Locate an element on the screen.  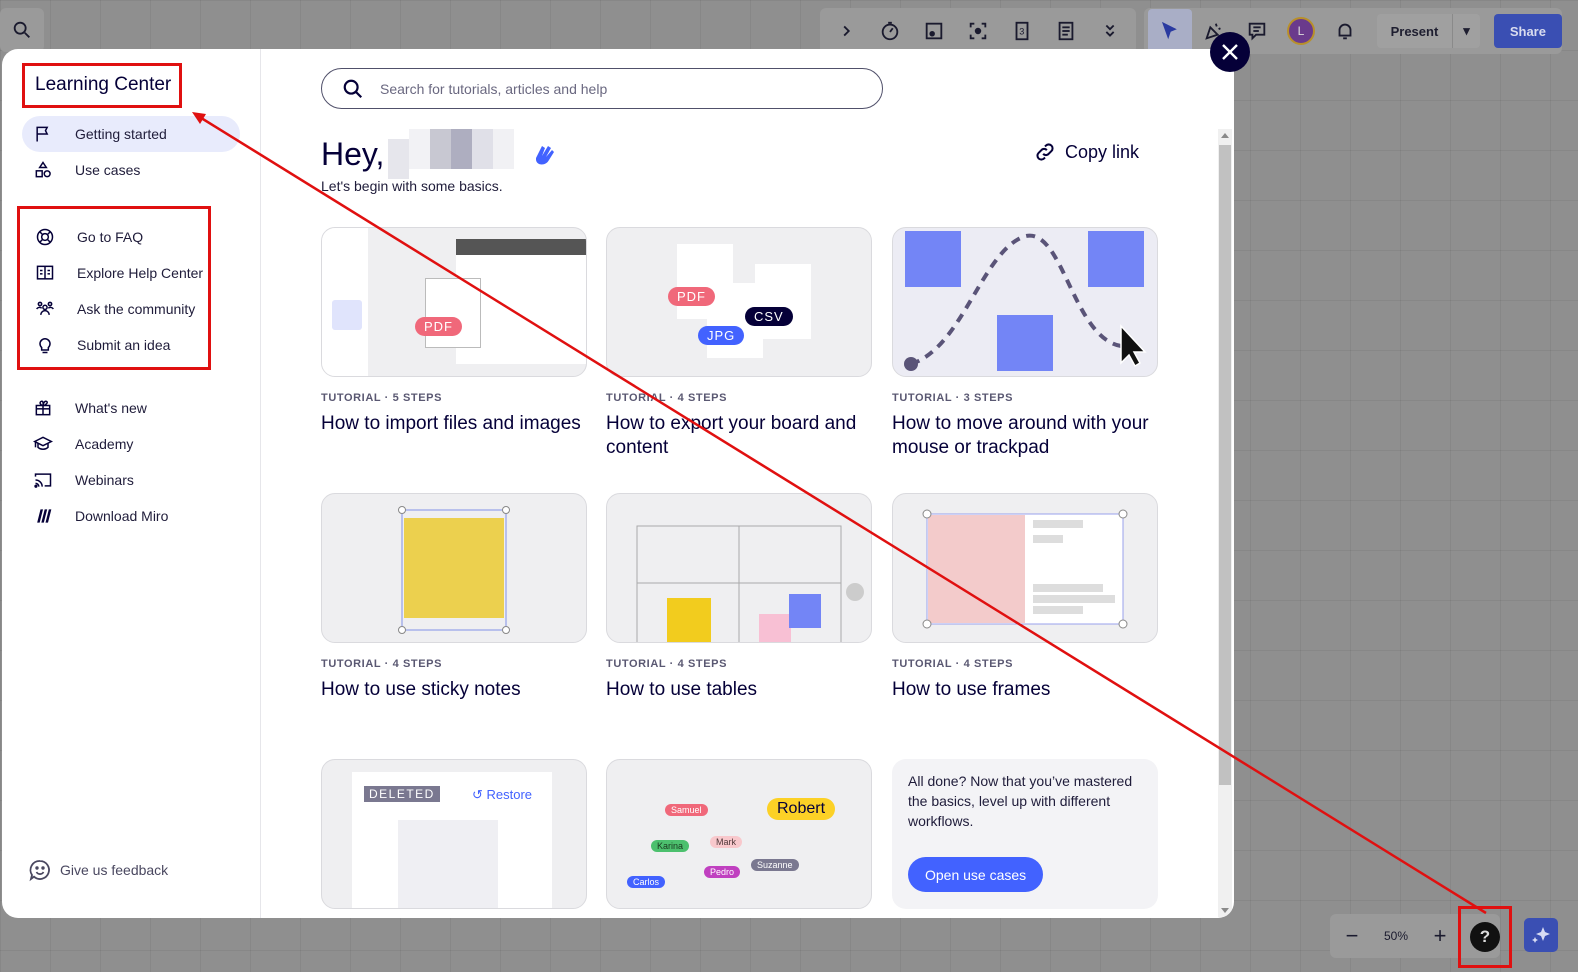
greeting: Hey, is located at coordinates (440, 154).